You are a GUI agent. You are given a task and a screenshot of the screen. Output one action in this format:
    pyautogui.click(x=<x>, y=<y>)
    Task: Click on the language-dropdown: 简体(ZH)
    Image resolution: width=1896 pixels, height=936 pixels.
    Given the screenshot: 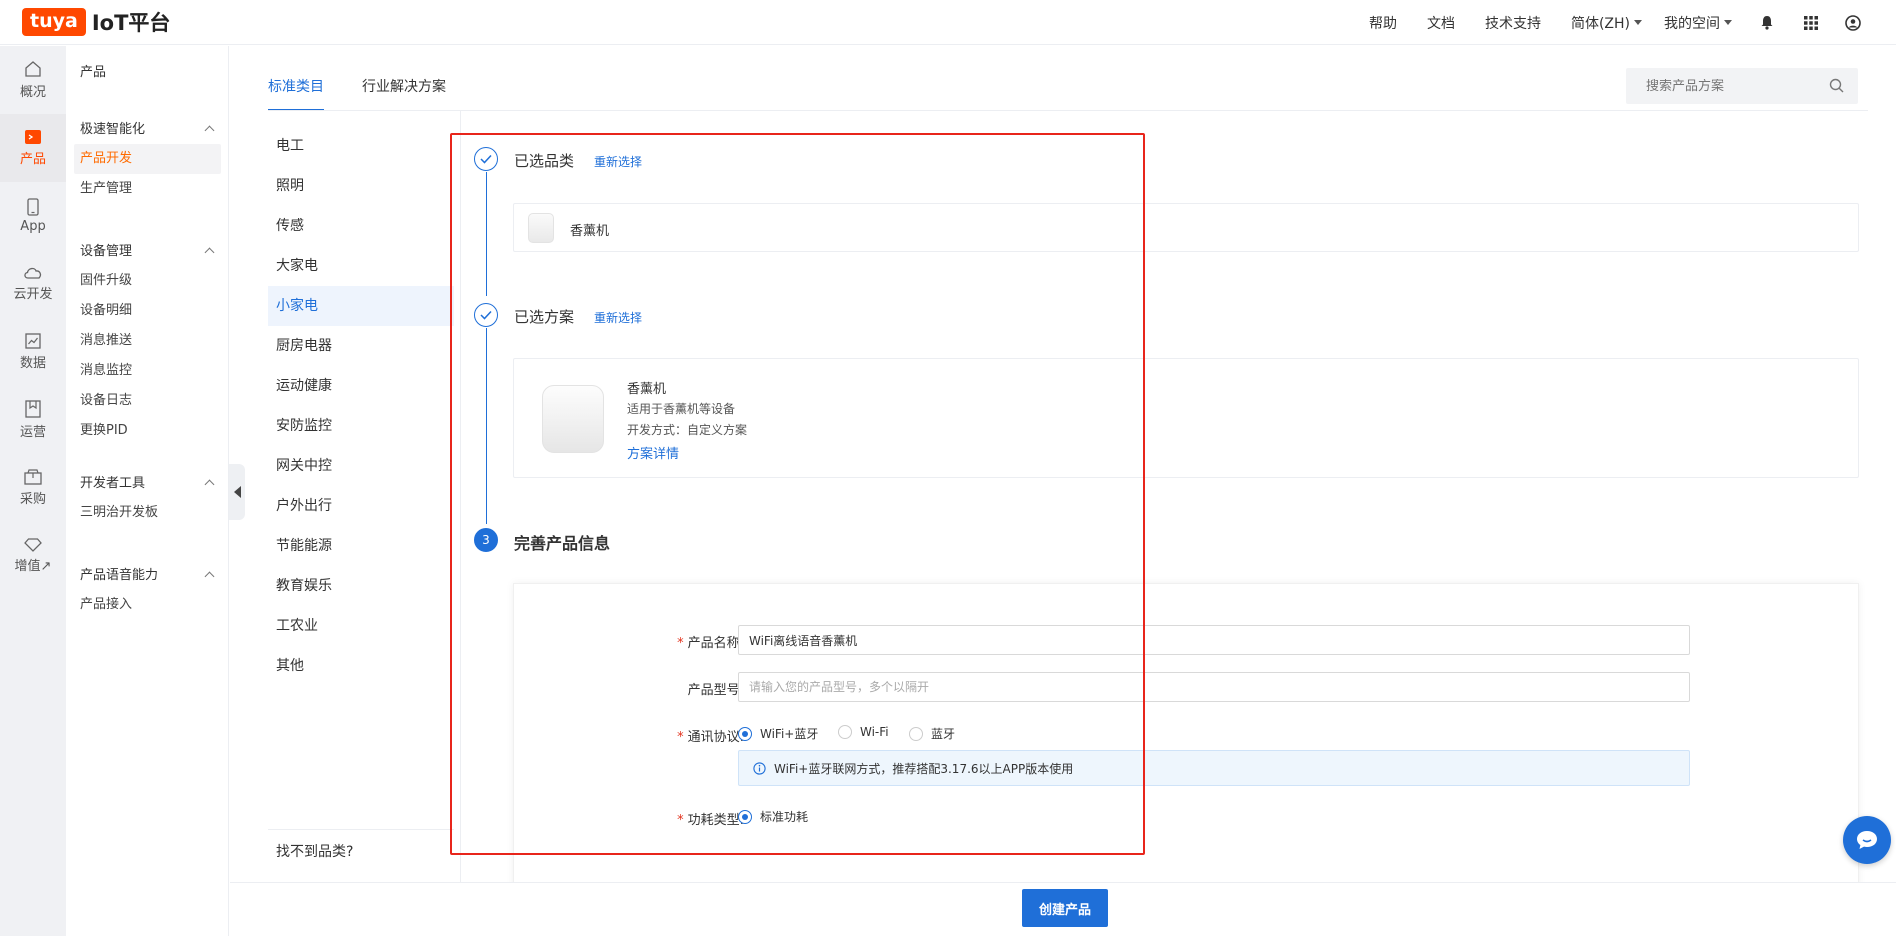 What is the action you would take?
    pyautogui.click(x=1606, y=23)
    